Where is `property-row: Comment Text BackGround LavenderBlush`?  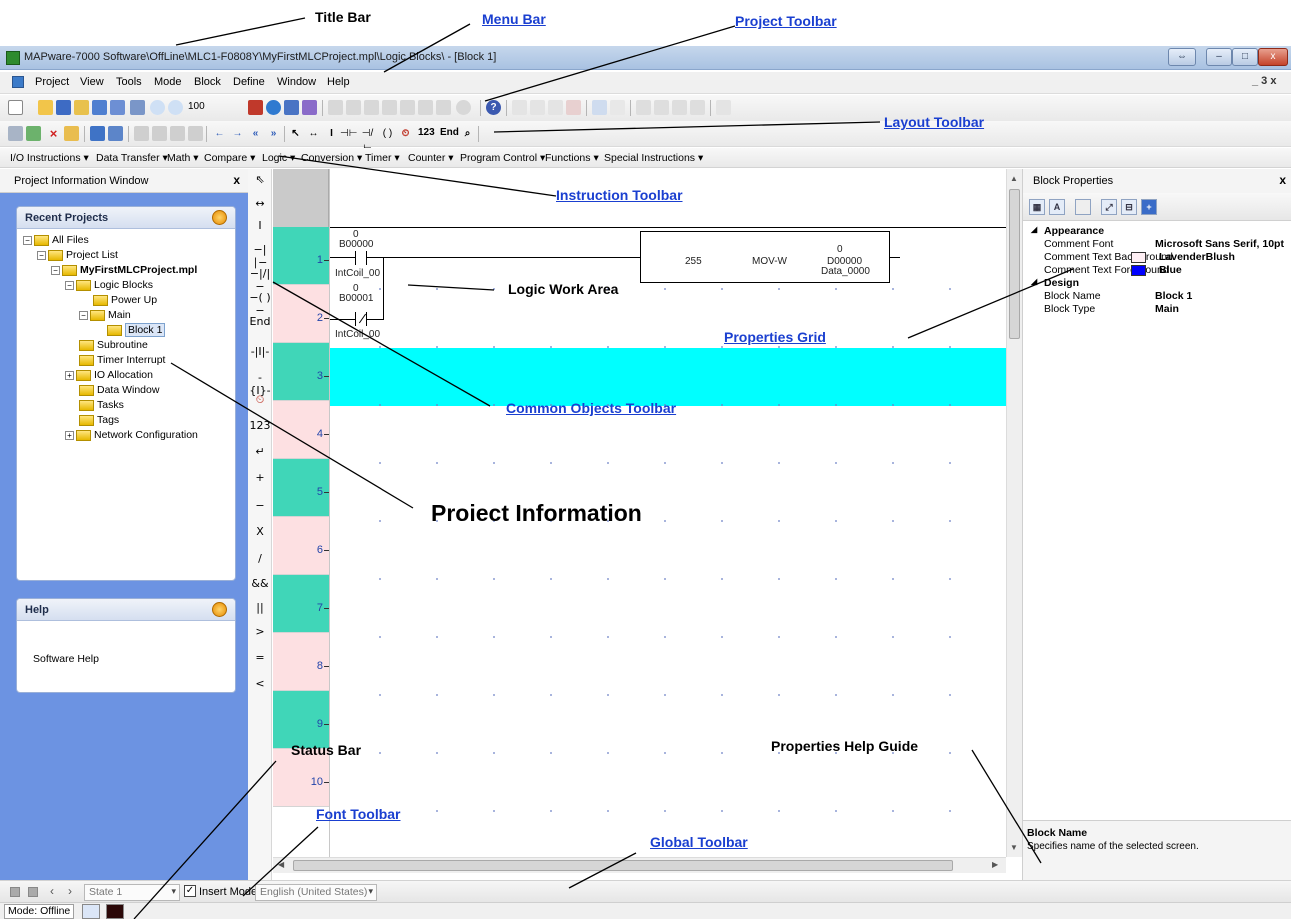 property-row: Comment Text BackGround LavenderBlush is located at coordinates (1157, 257).